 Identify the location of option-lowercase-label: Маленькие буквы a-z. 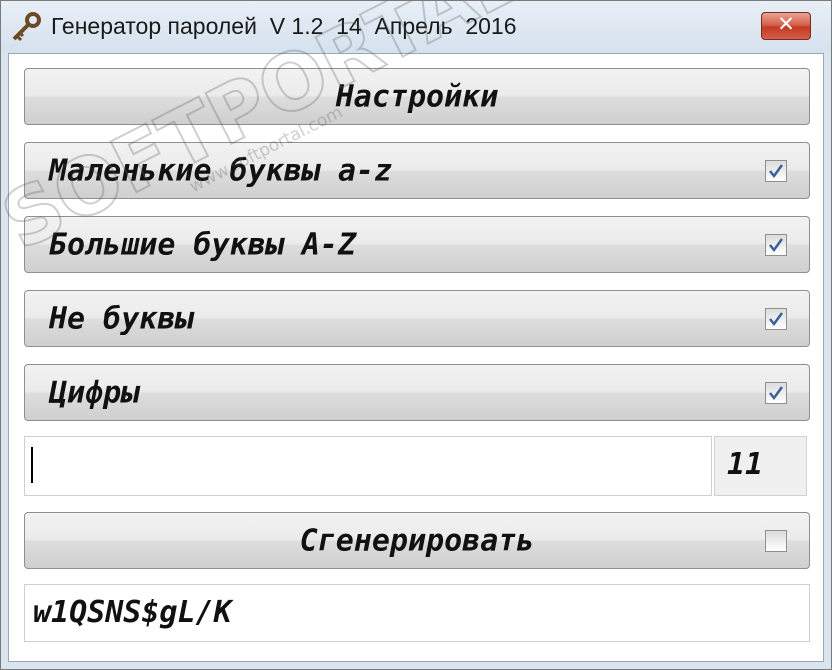
(221, 170).